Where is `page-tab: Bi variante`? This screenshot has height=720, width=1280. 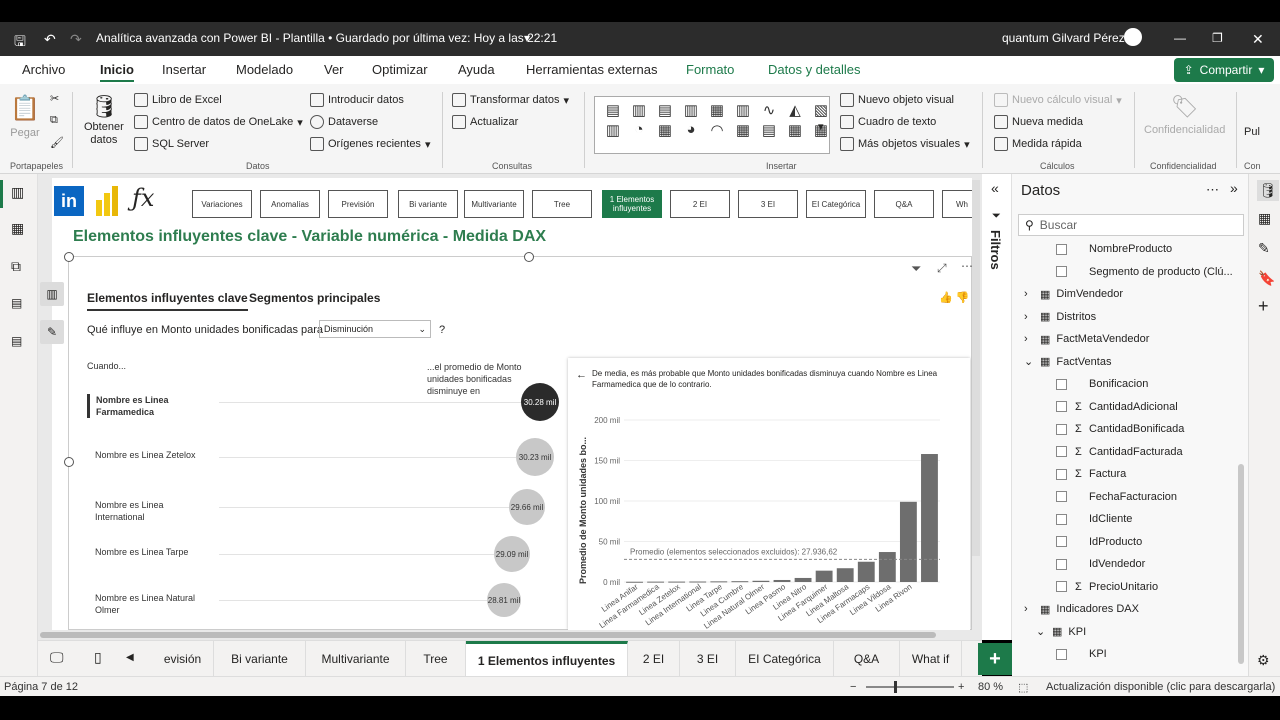
page-tab: Bi variante is located at coordinates (260, 659).